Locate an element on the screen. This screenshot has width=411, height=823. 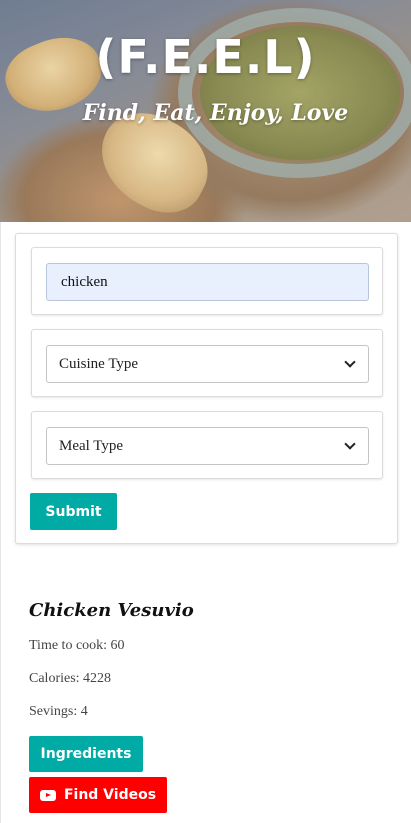
cuisine-type-select: Cuisine Type is located at coordinates (207, 364).